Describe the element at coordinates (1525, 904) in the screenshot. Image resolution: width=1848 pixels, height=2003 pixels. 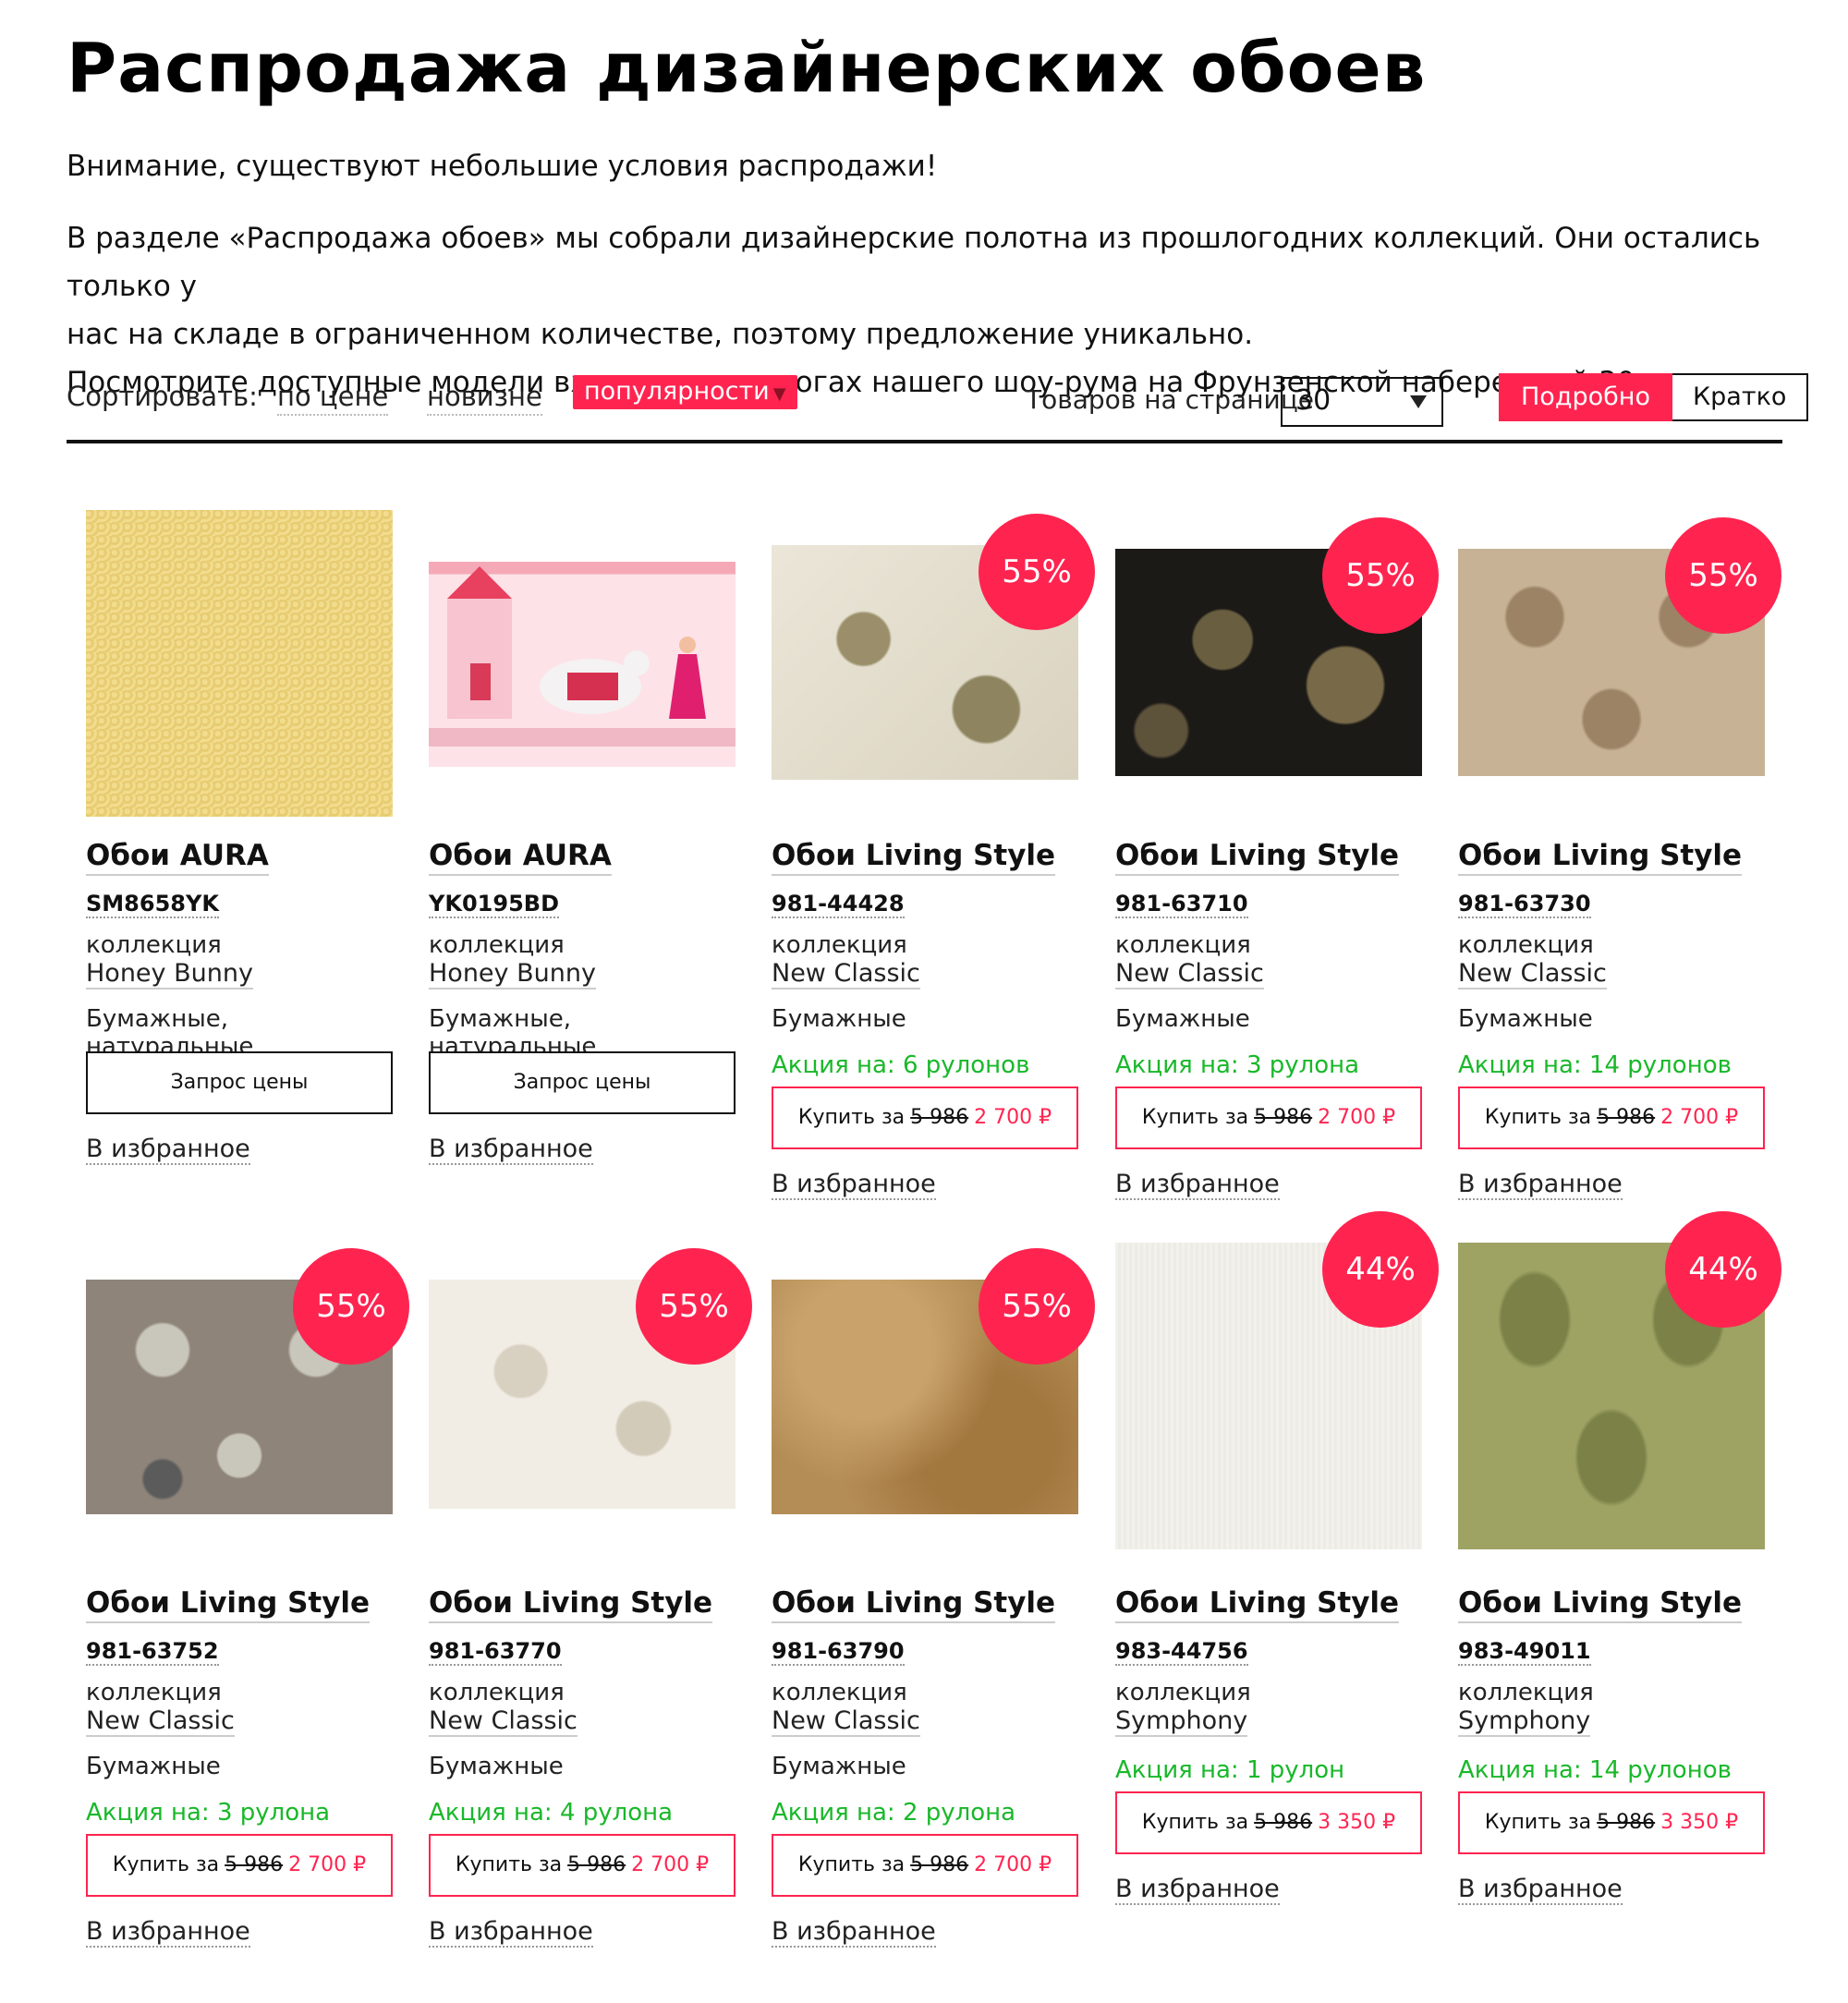
I see `product-sku: 981-63730` at that location.